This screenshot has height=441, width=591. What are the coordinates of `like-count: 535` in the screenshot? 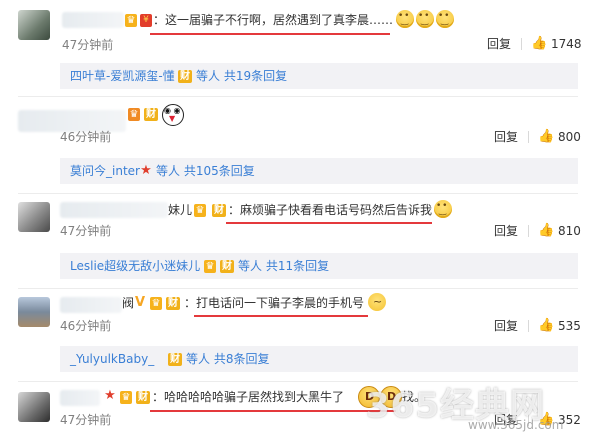 It's located at (569, 326).